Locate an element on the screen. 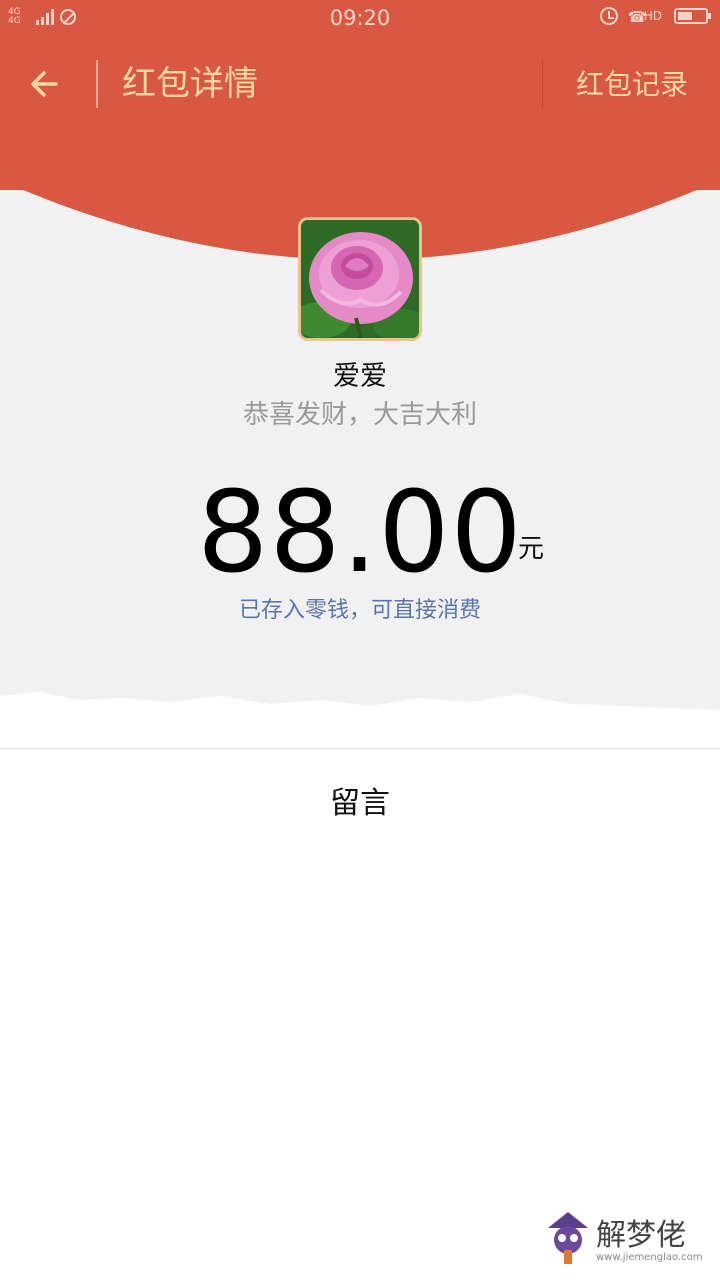 The height and width of the screenshot is (1280, 720). status-bar: 4G 4G 09:20 HD is located at coordinates (360, 19).